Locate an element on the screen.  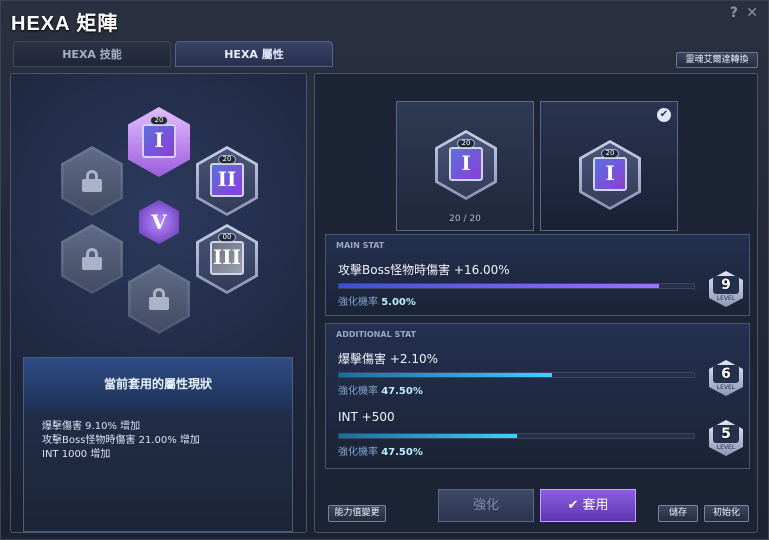
apply-label: 套用 is located at coordinates (595, 505).